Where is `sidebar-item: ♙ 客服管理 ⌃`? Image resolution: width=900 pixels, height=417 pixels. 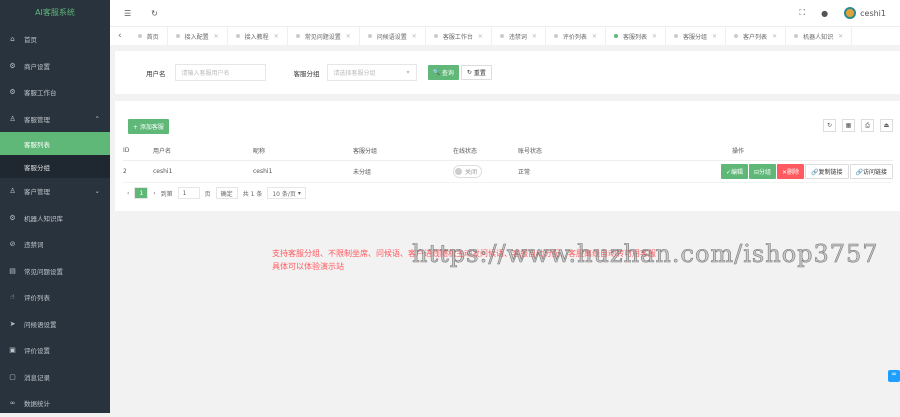 sidebar-item: ♙ 客服管理 ⌃ is located at coordinates (55, 119).